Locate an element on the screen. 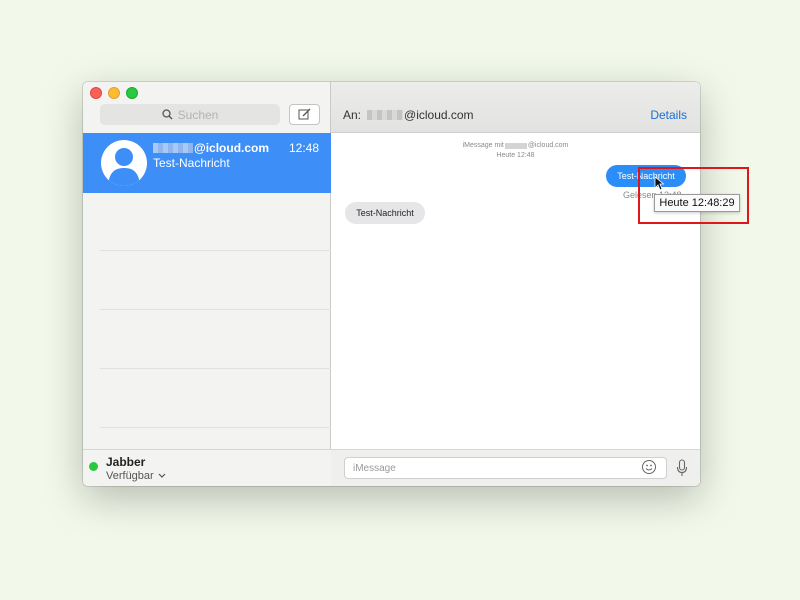 This screenshot has width=800, height=600. compose-icon is located at coordinates (304, 114).